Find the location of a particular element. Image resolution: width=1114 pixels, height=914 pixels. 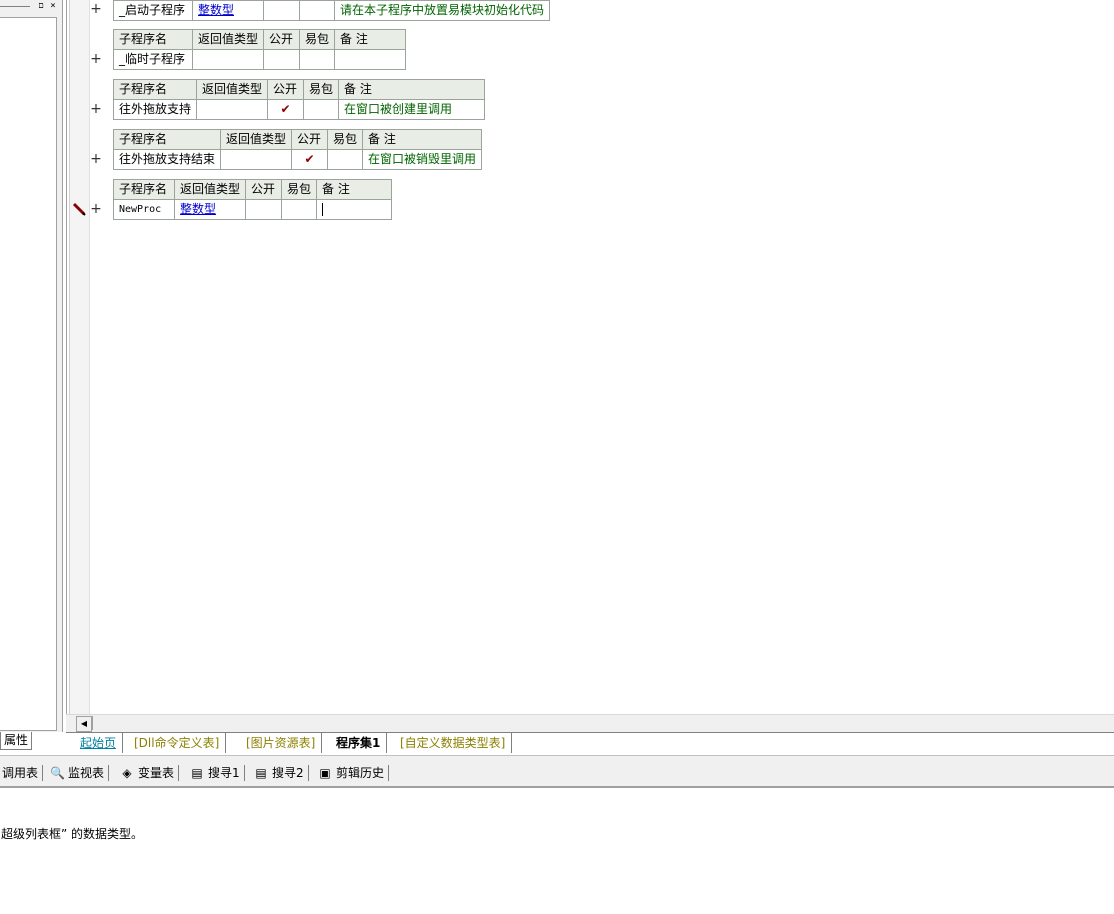

procedure-name: _临时子程序 is located at coordinates (153, 59).